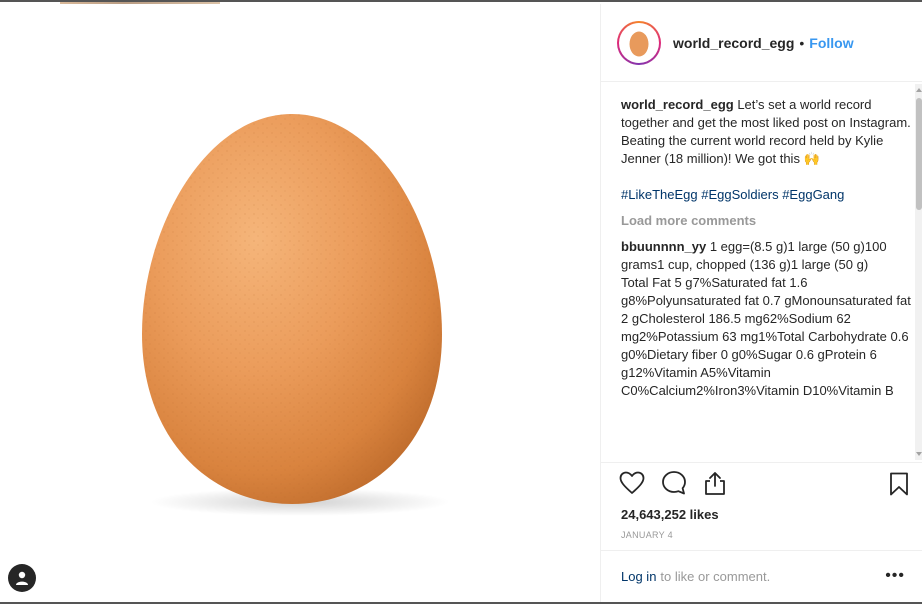 Image resolution: width=922 pixels, height=604 pixels. What do you see at coordinates (663, 246) in the screenshot?
I see `comment-username: bbuunnnn_yy` at bounding box center [663, 246].